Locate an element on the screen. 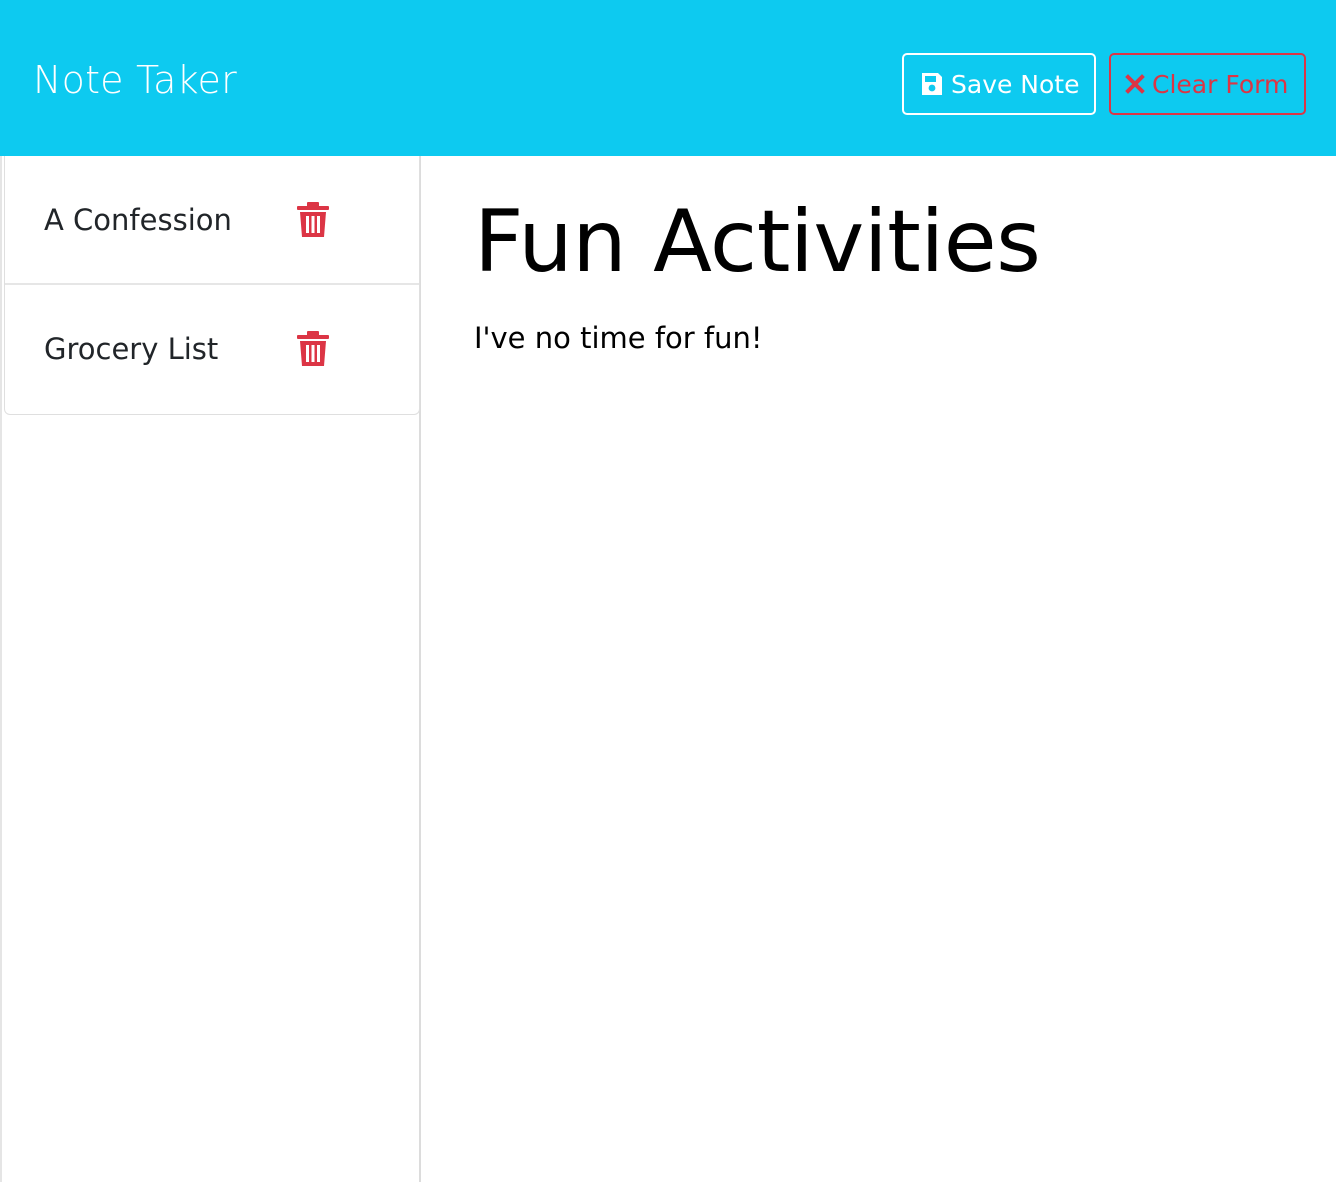  save-note-button: Save Note is located at coordinates (999, 84).